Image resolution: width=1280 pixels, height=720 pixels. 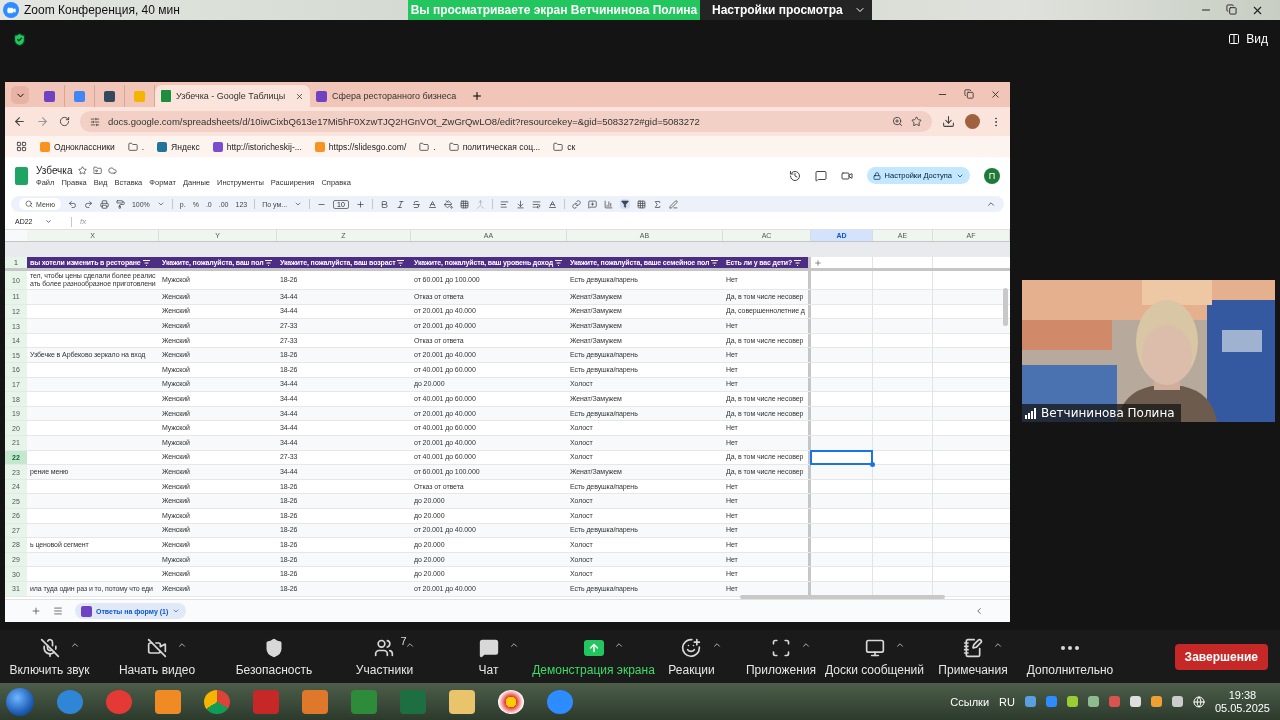 What do you see at coordinates (576, 204) in the screenshot?
I see `link-icon` at bounding box center [576, 204].